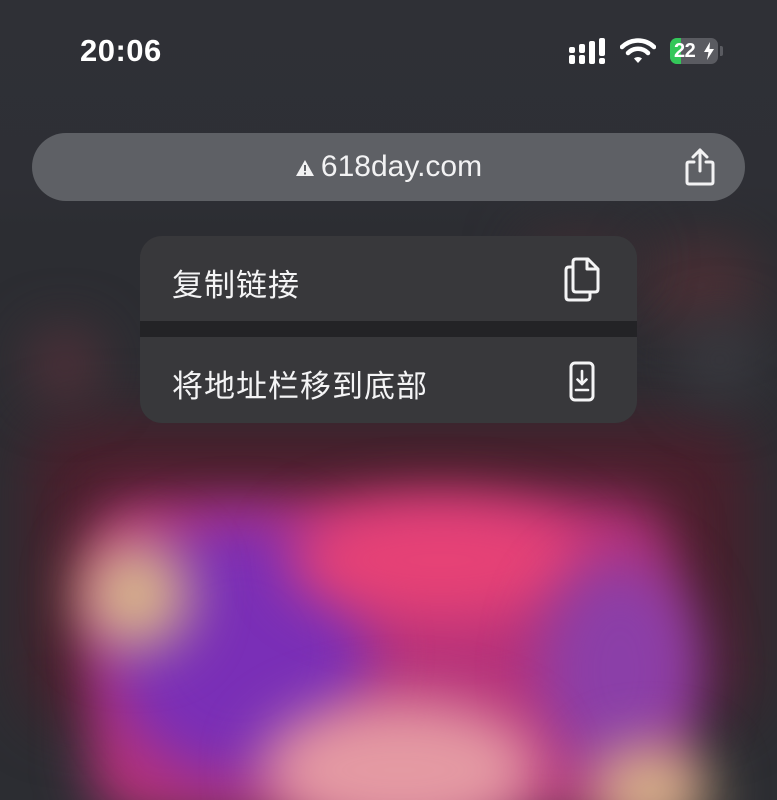 The width and height of the screenshot is (777, 800). Describe the element at coordinates (401, 167) in the screenshot. I see `url-text: 618day.com` at that location.